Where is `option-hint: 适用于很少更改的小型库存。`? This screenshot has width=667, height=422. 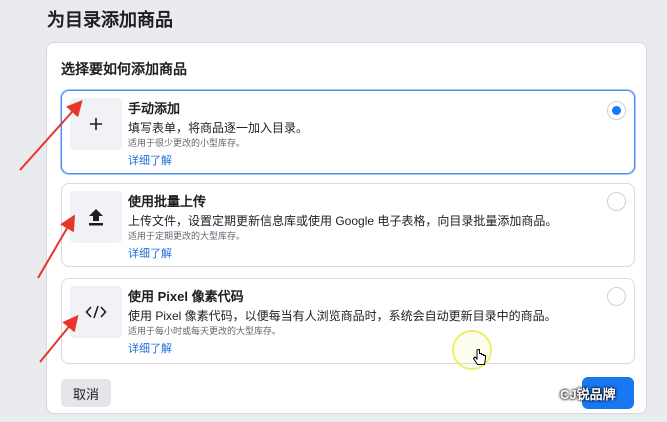
option-hint: 适用于很少更改的小型库存。 is located at coordinates (187, 143).